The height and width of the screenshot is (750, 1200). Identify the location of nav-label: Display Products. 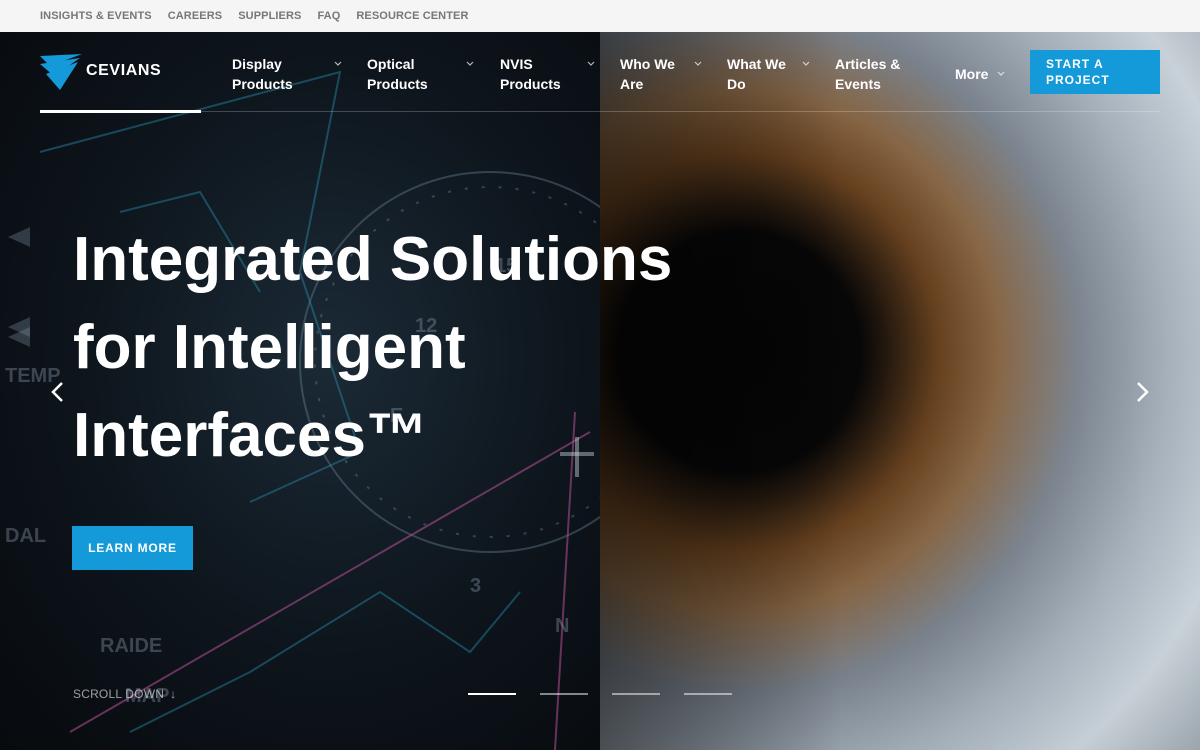
(262, 74).